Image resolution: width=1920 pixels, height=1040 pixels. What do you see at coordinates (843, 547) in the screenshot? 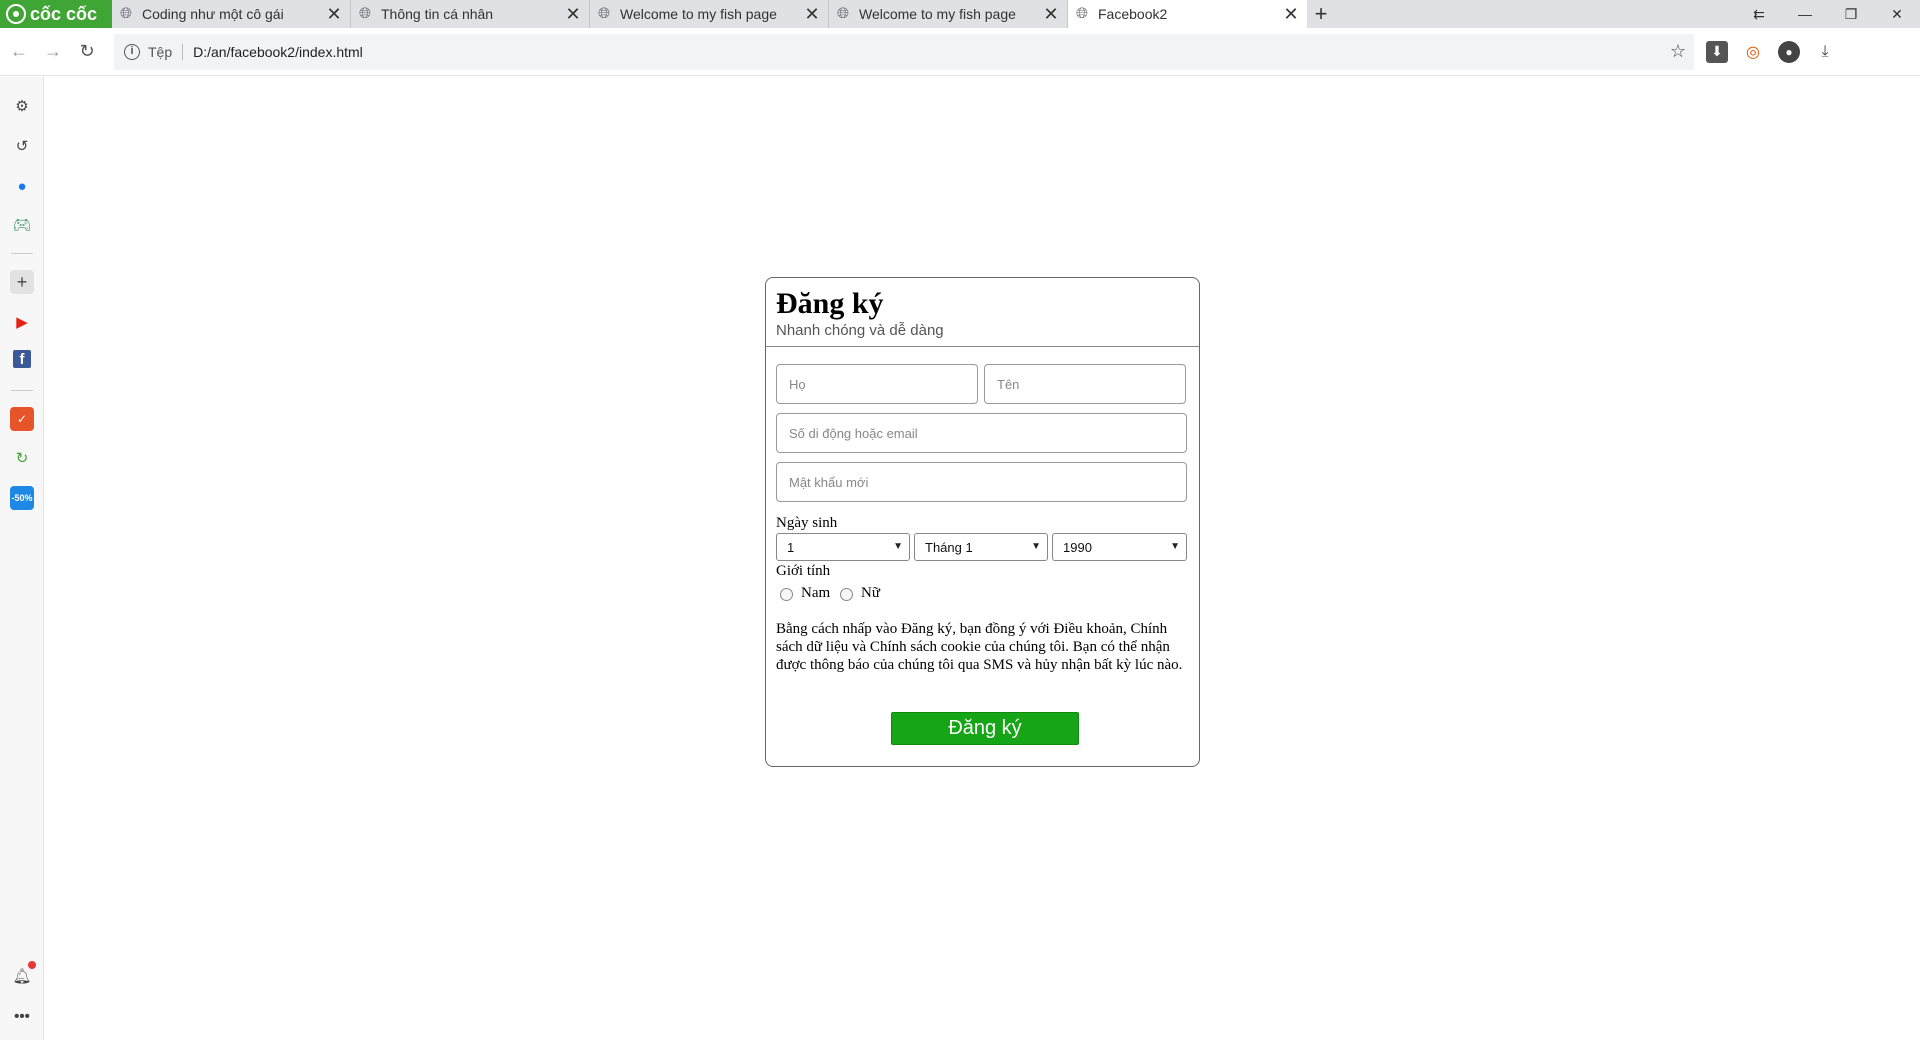
I see `day-select: 1 ▼` at bounding box center [843, 547].